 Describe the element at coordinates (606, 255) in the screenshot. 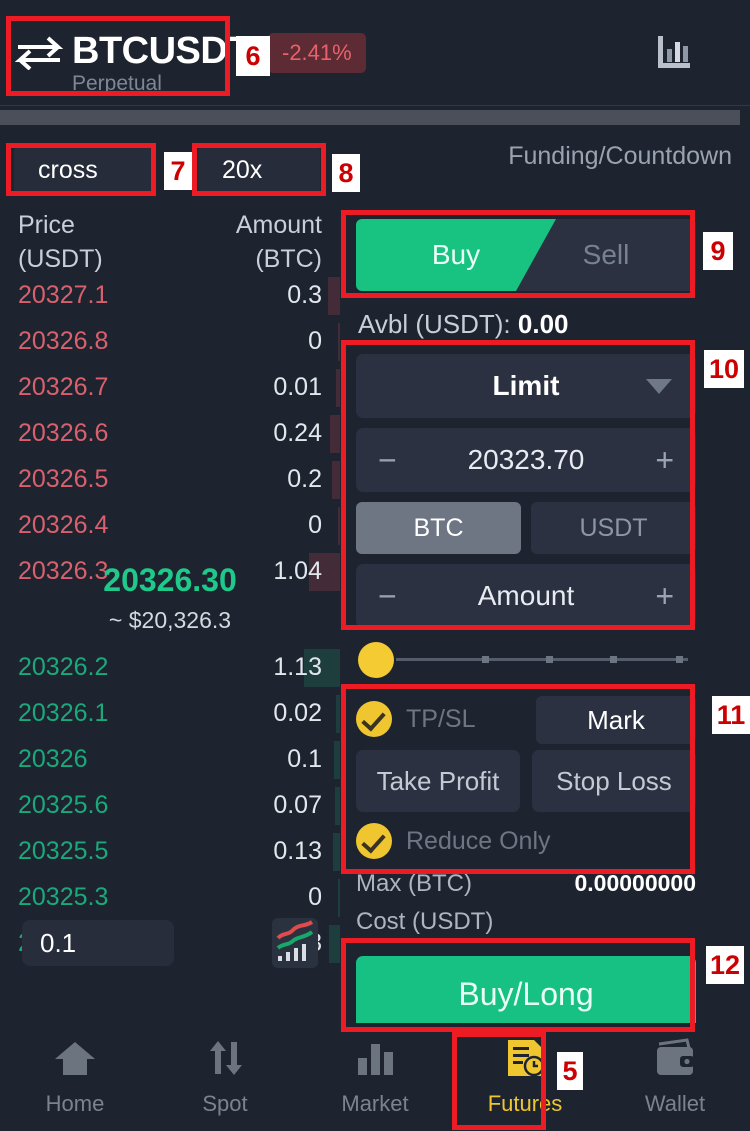

I see `tab-sell: Sell` at that location.